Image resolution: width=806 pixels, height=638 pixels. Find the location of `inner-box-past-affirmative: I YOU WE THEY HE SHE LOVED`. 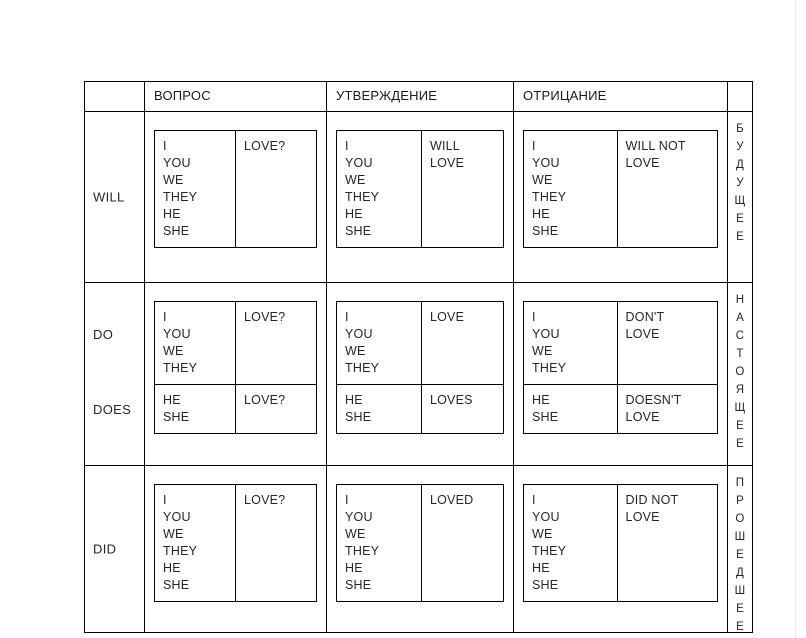

inner-box-past-affirmative: I YOU WE THEY HE SHE LOVED is located at coordinates (420, 543).